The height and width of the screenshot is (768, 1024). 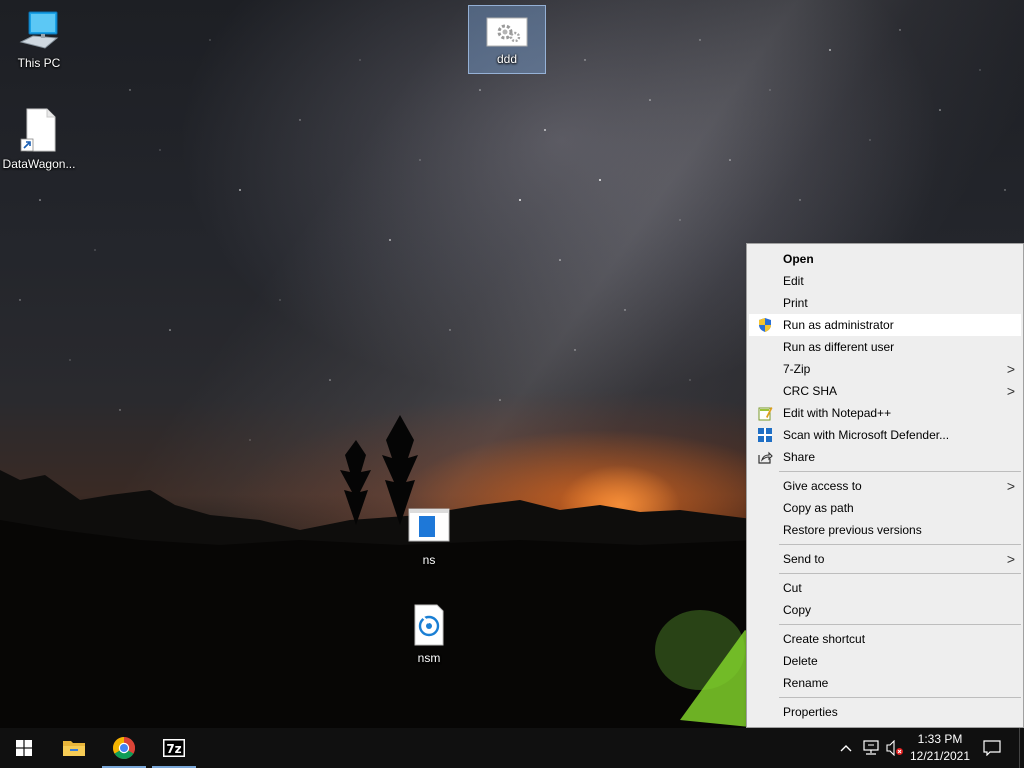 I want to click on menu-item-run-as-different-user: Run as different user, so click(x=885, y=347).